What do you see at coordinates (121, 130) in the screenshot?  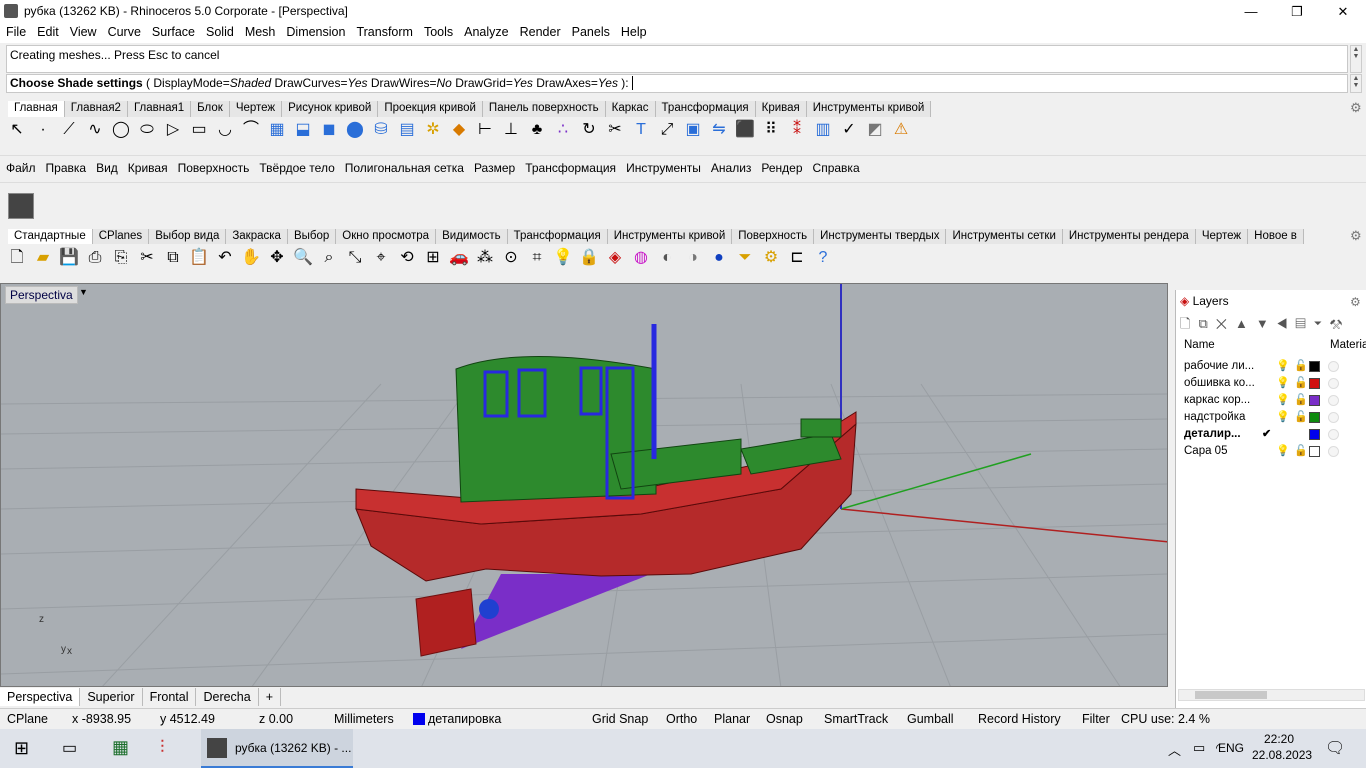 I see `circle-icon: ◯` at bounding box center [121, 130].